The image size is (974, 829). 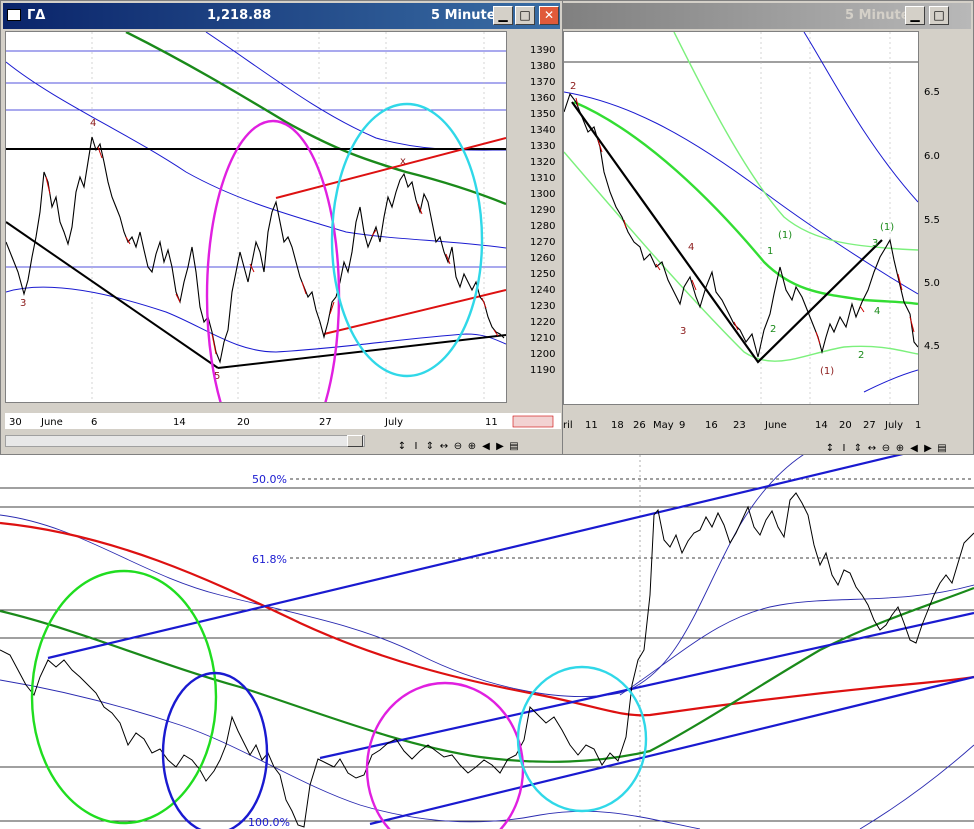 What do you see at coordinates (549, 15) in the screenshot?
I see `close-button: ✕` at bounding box center [549, 15].